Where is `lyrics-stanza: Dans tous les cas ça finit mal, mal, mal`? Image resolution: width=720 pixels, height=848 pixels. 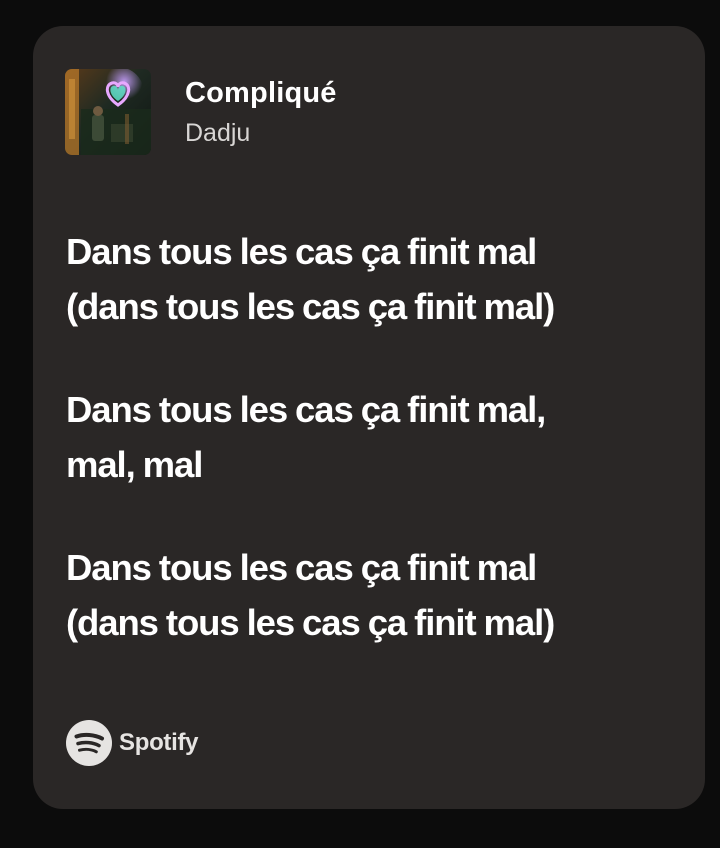
lyrics-stanza: Dans tous les cas ça finit mal, mal, mal is located at coordinates (378, 437).